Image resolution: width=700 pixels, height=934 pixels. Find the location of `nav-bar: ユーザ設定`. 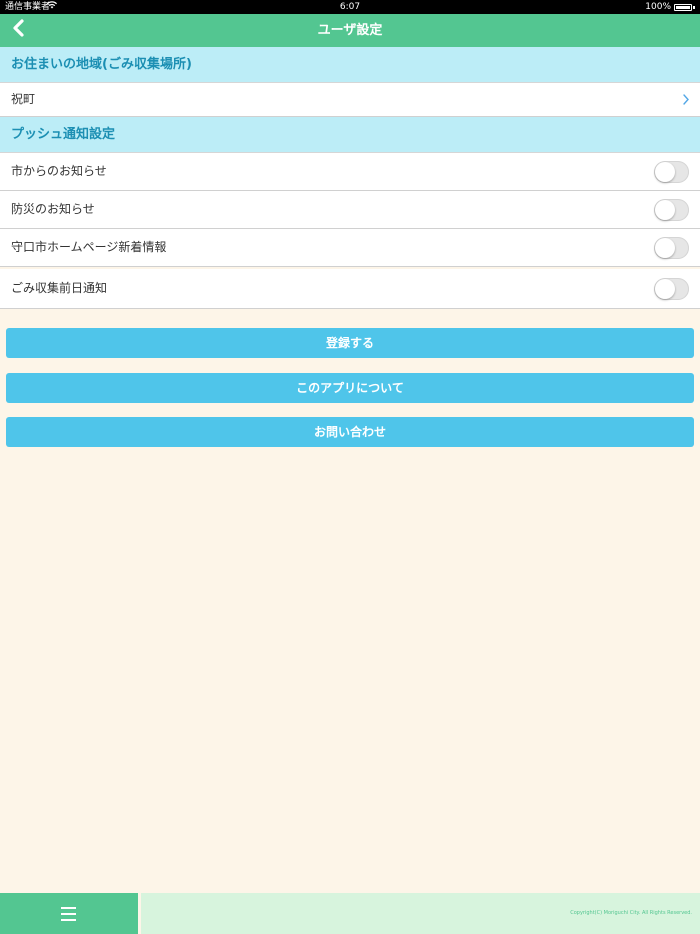

nav-bar: ユーザ設定 is located at coordinates (350, 30).